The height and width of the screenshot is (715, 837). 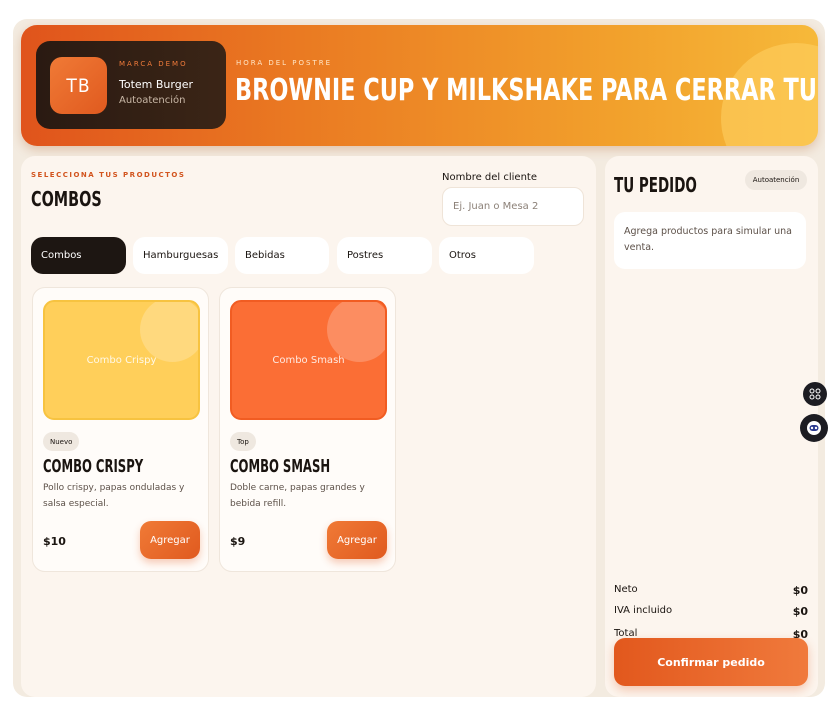 What do you see at coordinates (800, 590) in the screenshot?
I see `net-value: $0` at bounding box center [800, 590].